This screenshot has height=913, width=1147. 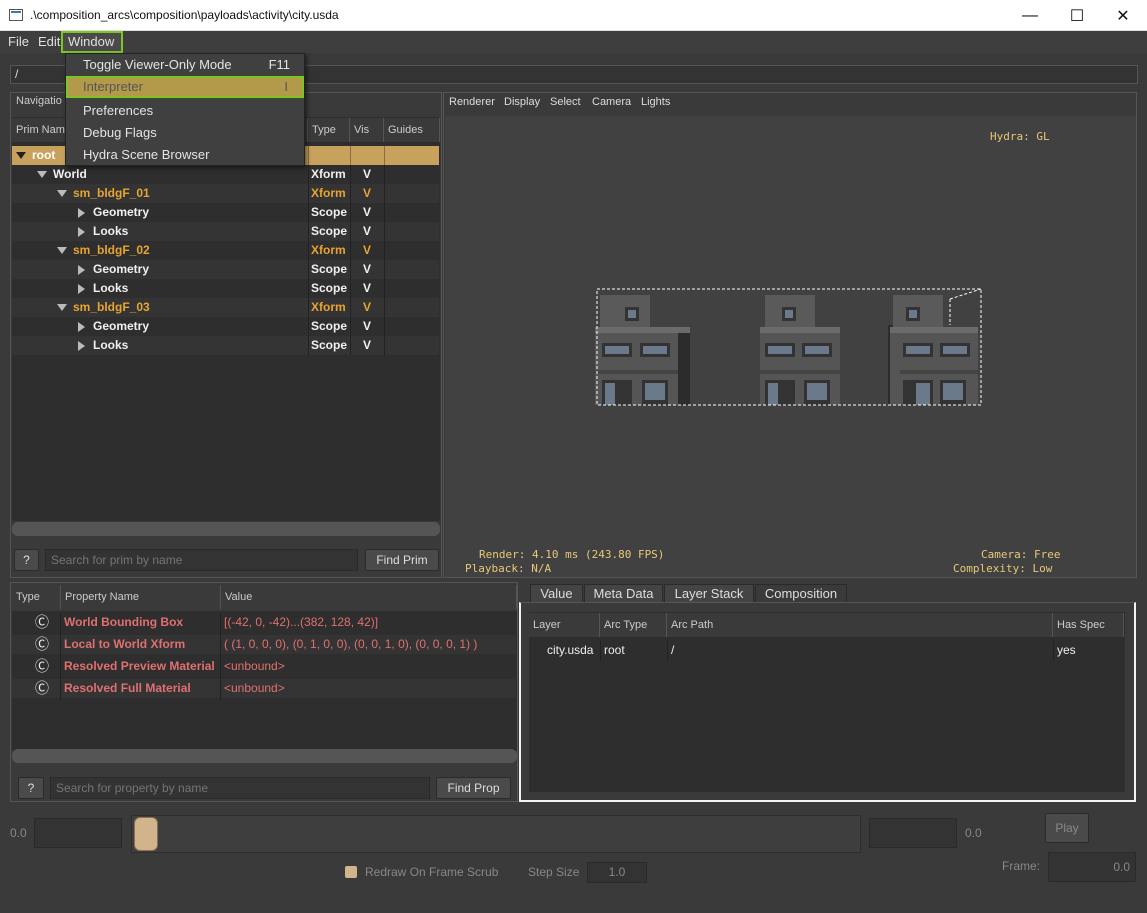 What do you see at coordinates (26, 560) in the screenshot?
I see `prim-help-button: ?` at bounding box center [26, 560].